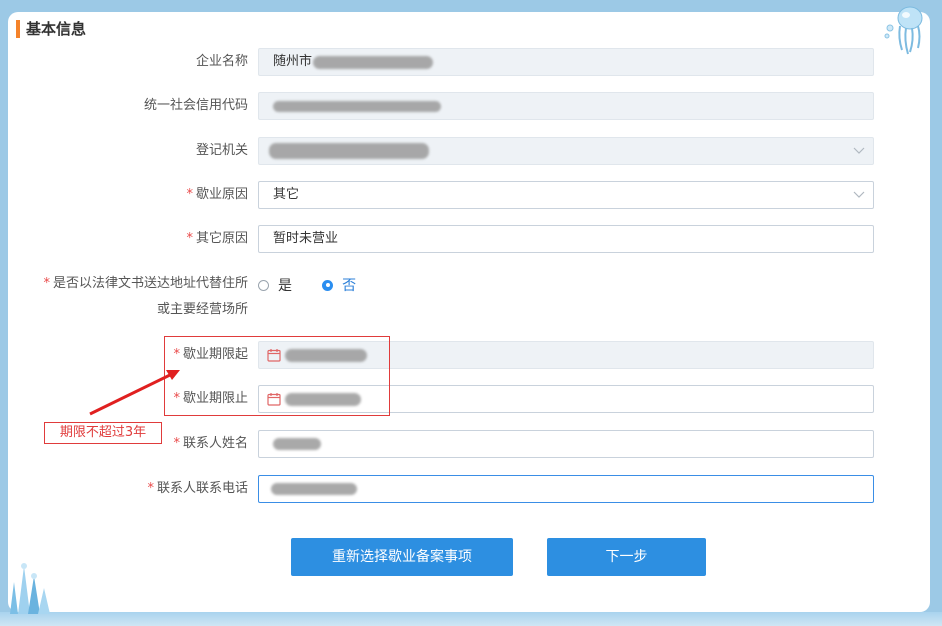 This screenshot has height=626, width=942. What do you see at coordinates (217, 238) in the screenshot?
I see `other-reason-label: * 其它原因` at bounding box center [217, 238].